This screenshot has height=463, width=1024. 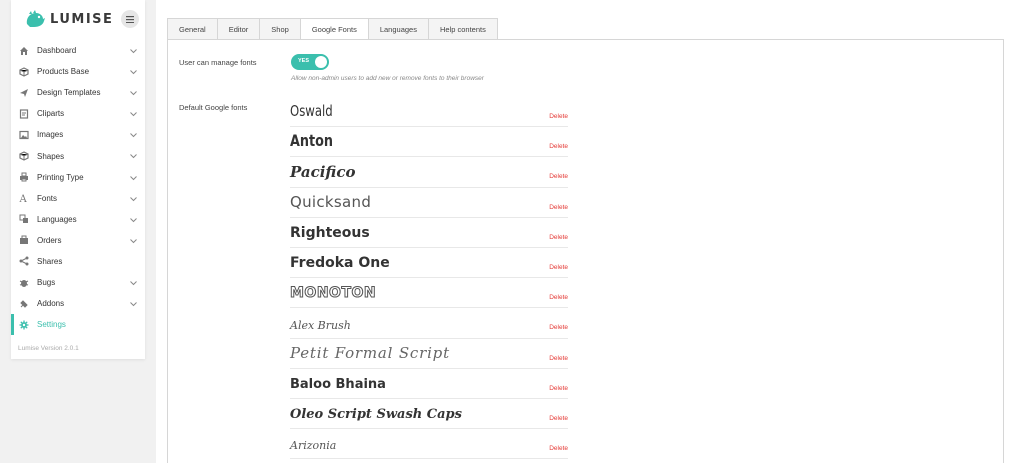 I want to click on manage-fonts-label: User can manage fonts, so click(x=218, y=62).